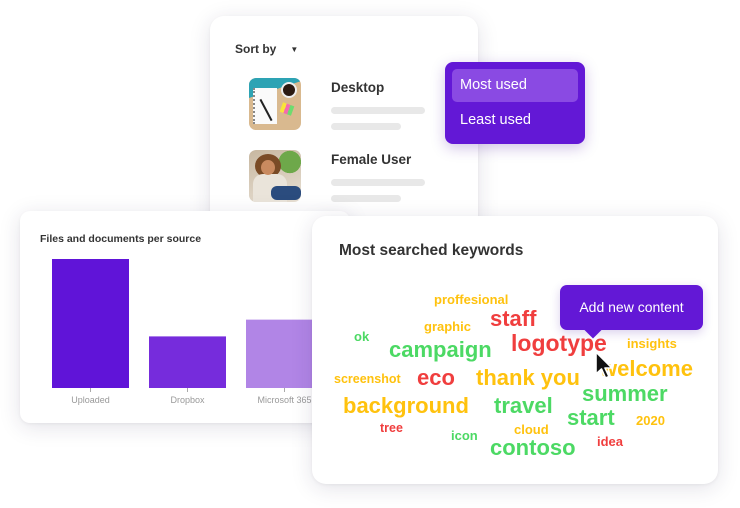 The height and width of the screenshot is (508, 740). Describe the element at coordinates (337, 104) in the screenshot. I see `list-item: Desktop` at that location.